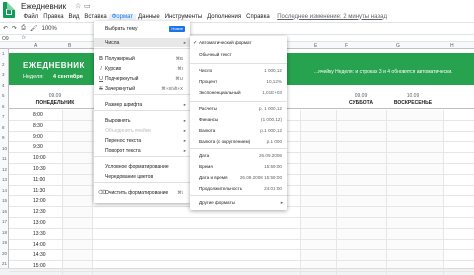  What do you see at coordinates (452, 46) in the screenshot?
I see `column-header: H` at bounding box center [452, 46].